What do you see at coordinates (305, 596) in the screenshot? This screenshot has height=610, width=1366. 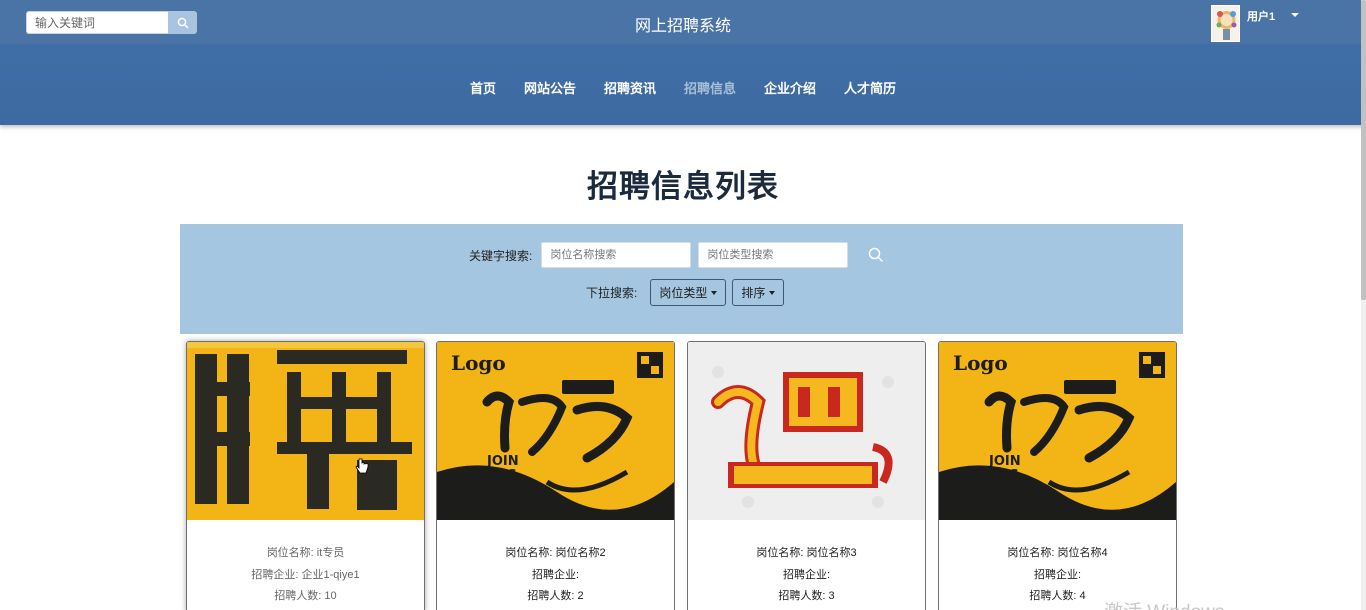 I see `job-card-headcount: 招聘人数: 10` at bounding box center [305, 596].